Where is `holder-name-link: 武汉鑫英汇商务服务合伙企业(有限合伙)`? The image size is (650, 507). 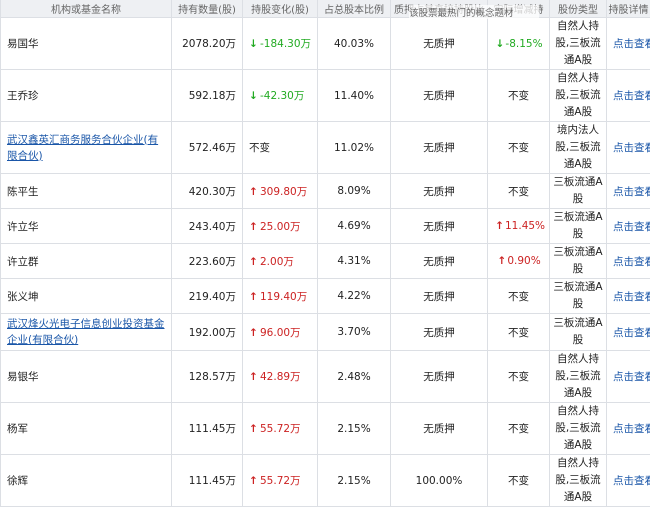
holder-name-link: 武汉鑫英汇商务服务合伙企业(有限合伙) is located at coordinates (86, 148).